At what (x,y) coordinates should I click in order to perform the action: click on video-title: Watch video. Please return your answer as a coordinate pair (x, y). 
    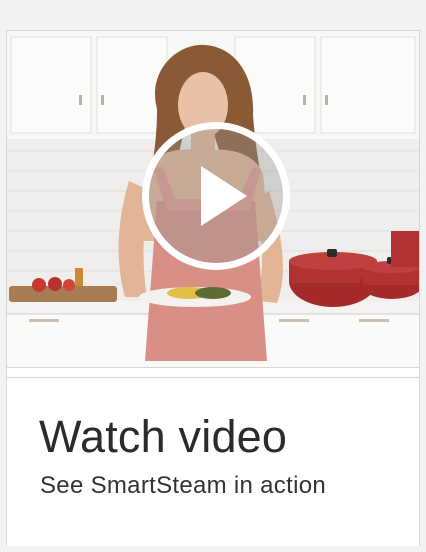
    Looking at the image, I should click on (163, 436).